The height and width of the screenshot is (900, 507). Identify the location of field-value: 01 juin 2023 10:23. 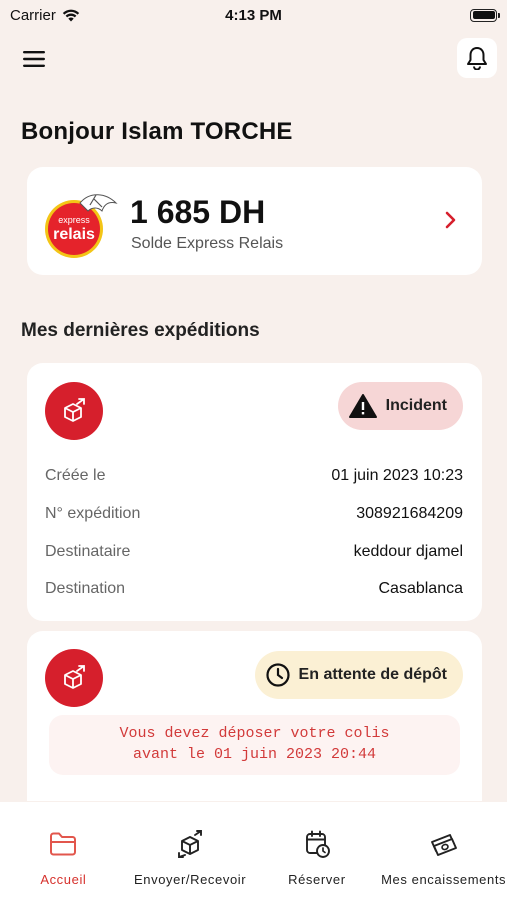
(397, 475).